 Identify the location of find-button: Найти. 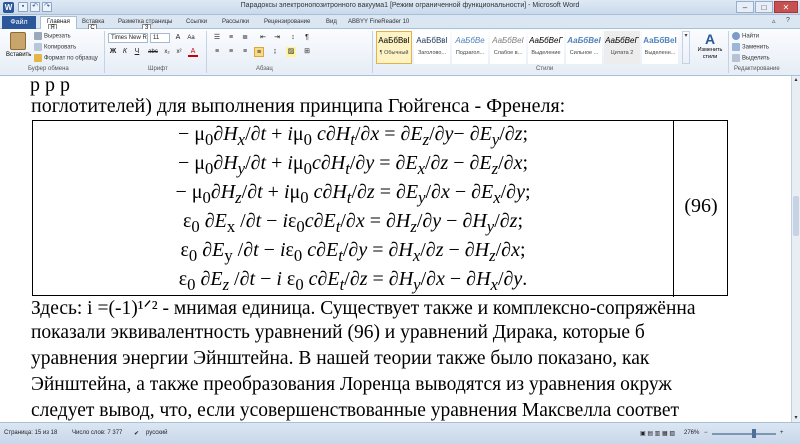
(745, 36).